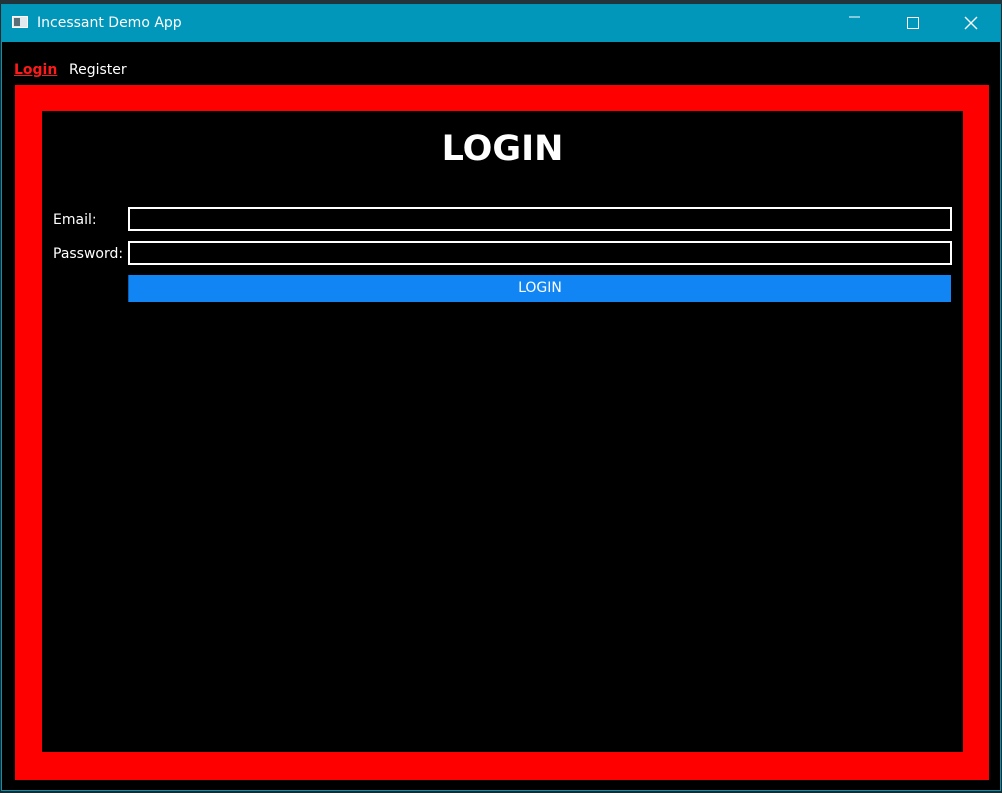 This screenshot has height=793, width=1002. What do you see at coordinates (540, 219) in the screenshot?
I see `email-field` at bounding box center [540, 219].